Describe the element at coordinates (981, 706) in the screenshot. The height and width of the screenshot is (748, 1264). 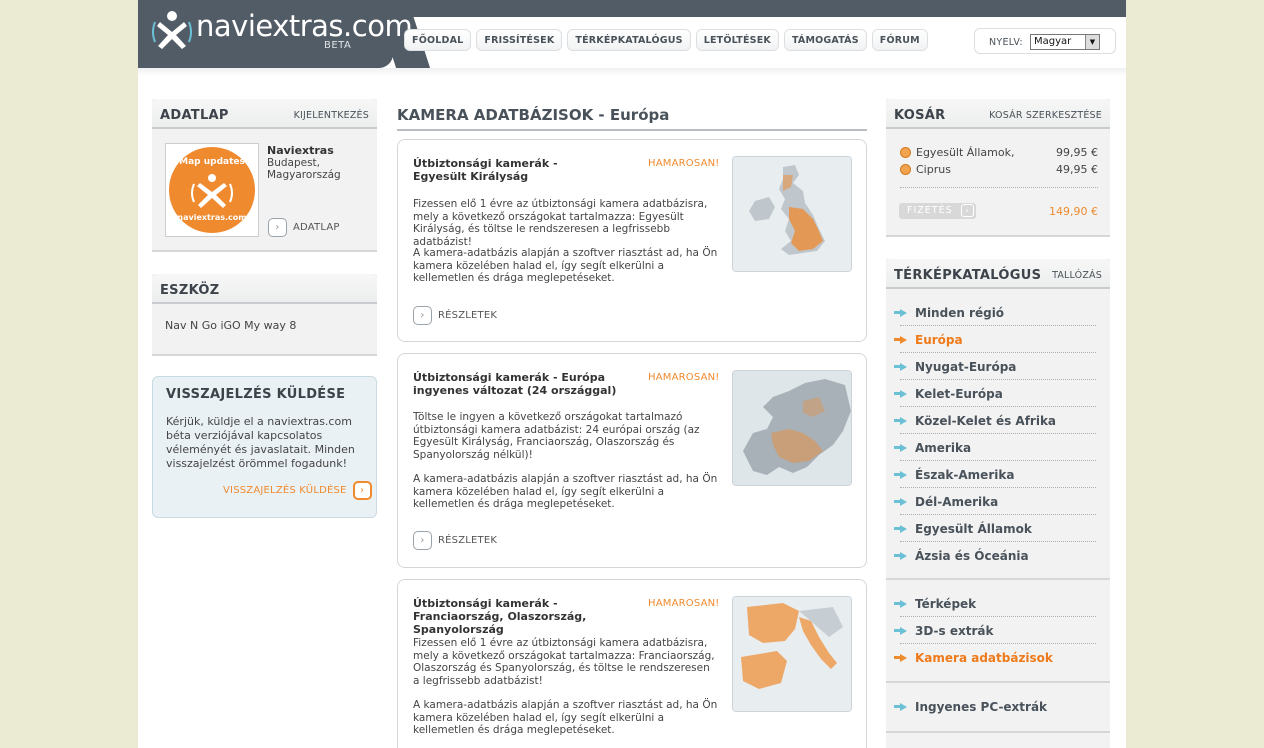
I see `extras-label: Ingyenes PC-extrák` at that location.